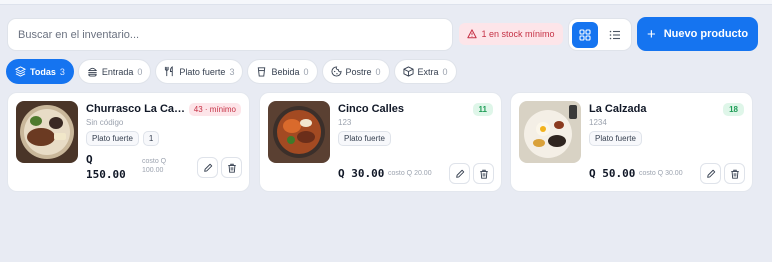  I want to click on product-code: 123, so click(345, 122).